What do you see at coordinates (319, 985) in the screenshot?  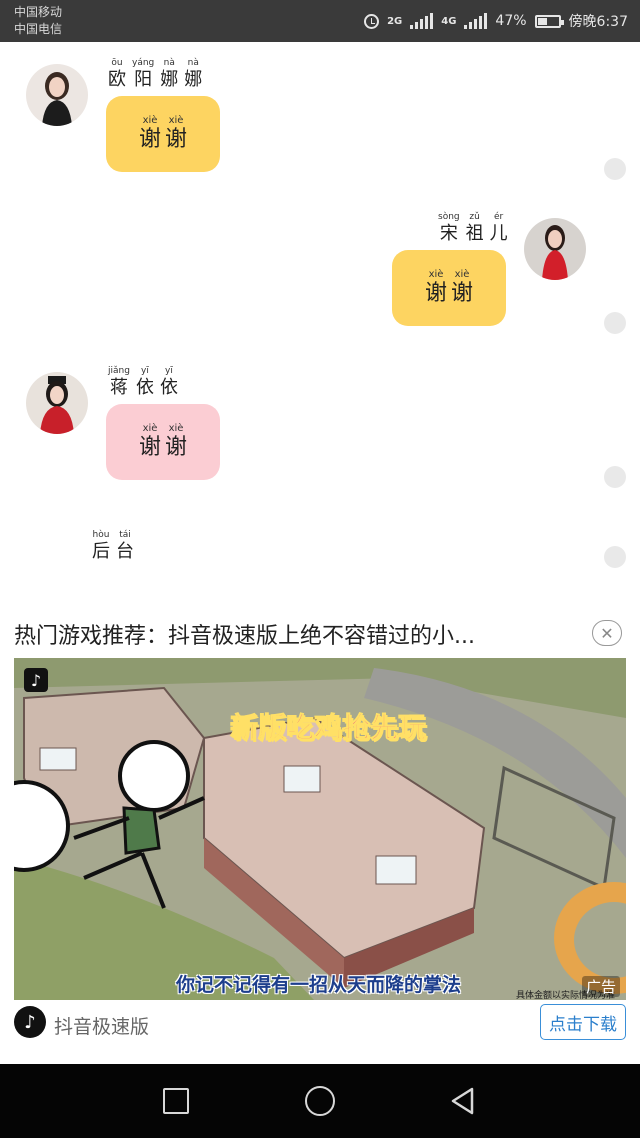 I see `ad-caption: 你记不记得有一招从天而降的掌法` at bounding box center [319, 985].